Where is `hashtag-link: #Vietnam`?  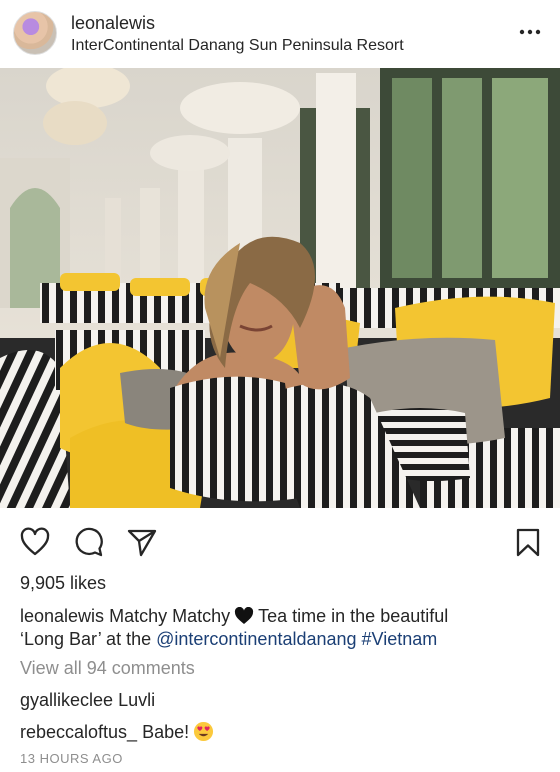 hashtag-link: #Vietnam is located at coordinates (400, 639).